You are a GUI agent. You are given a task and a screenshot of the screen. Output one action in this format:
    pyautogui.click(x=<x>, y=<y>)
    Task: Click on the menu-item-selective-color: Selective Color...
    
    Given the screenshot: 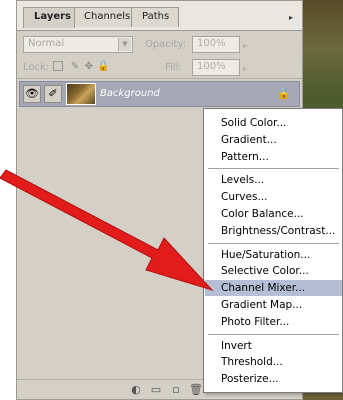 What is the action you would take?
    pyautogui.click(x=273, y=271)
    